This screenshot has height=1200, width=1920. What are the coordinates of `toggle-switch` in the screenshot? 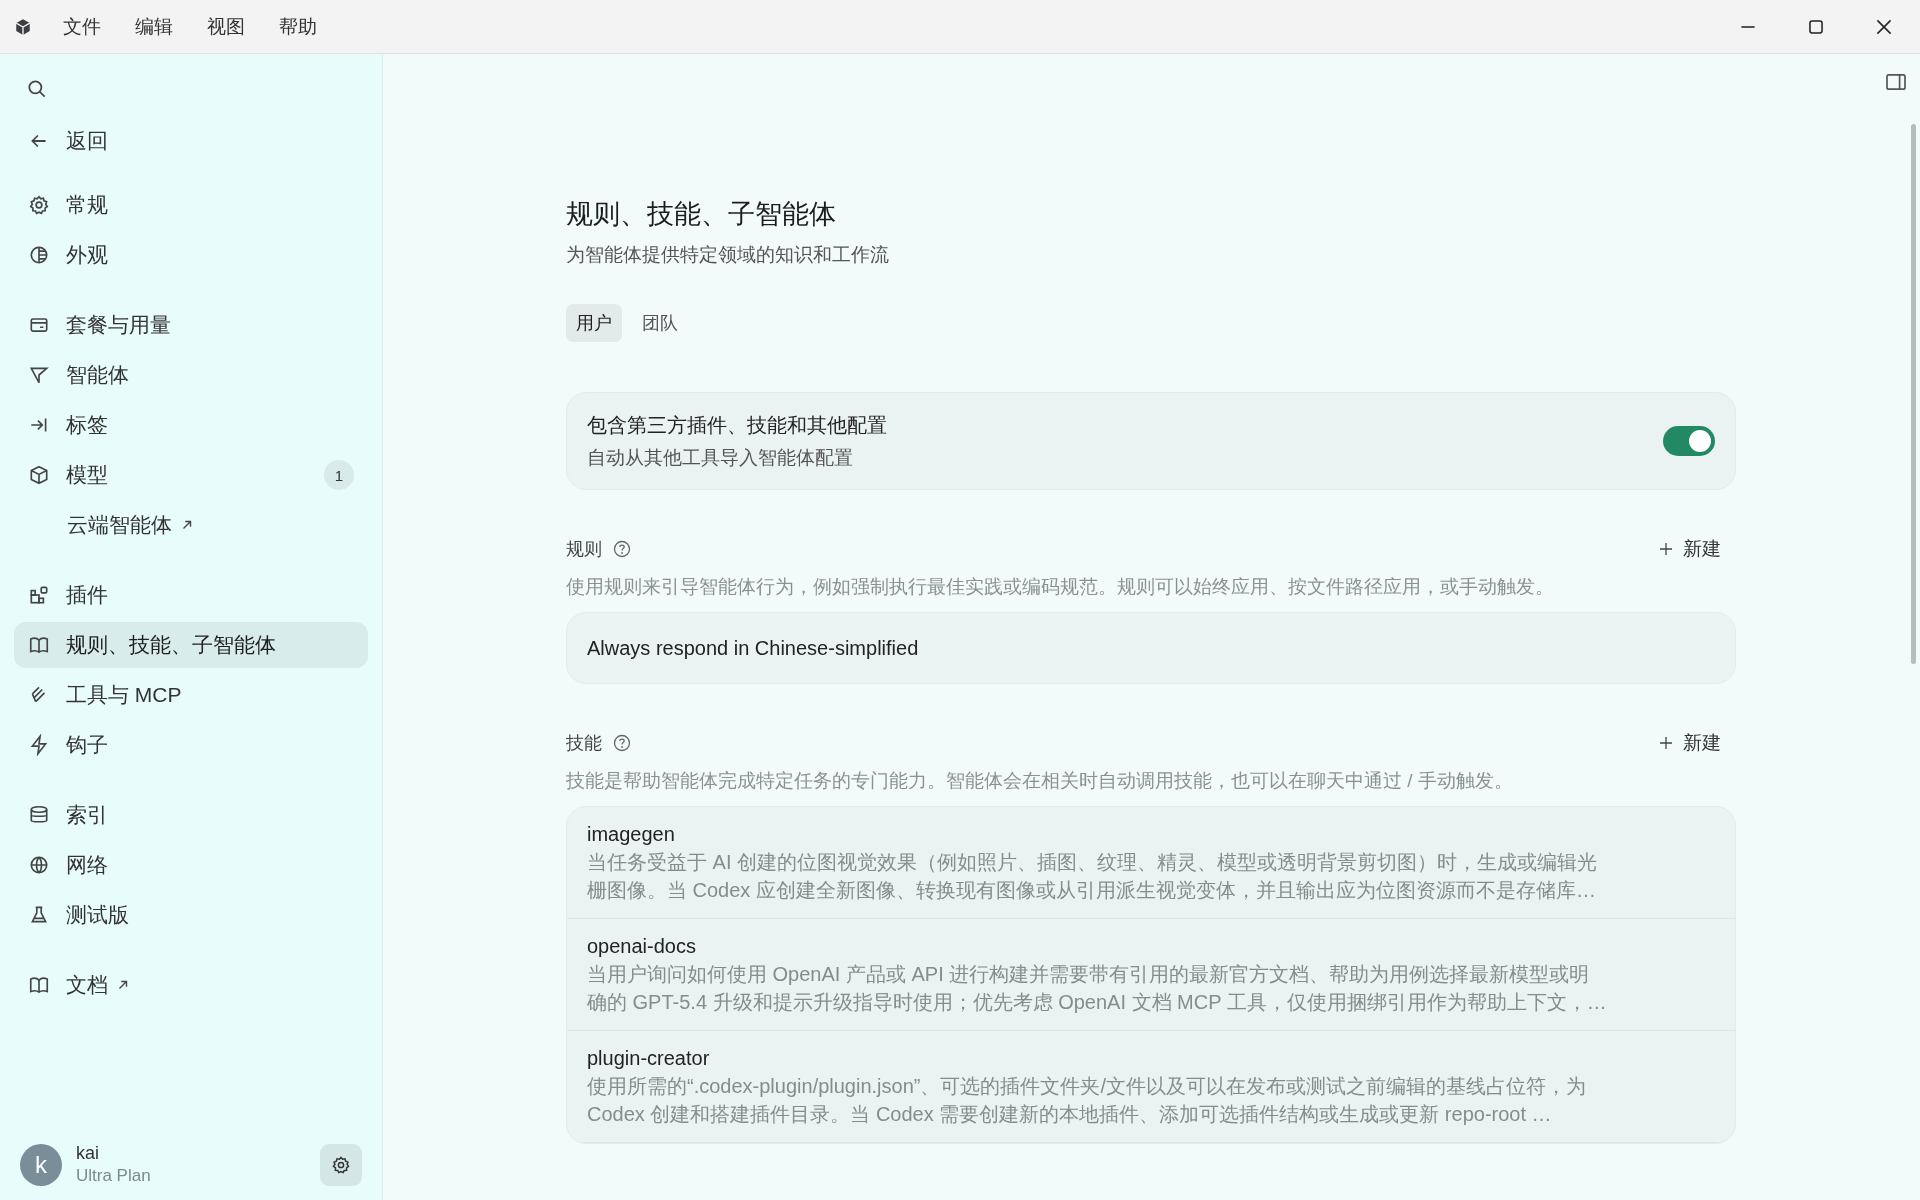 It's located at (1689, 441).